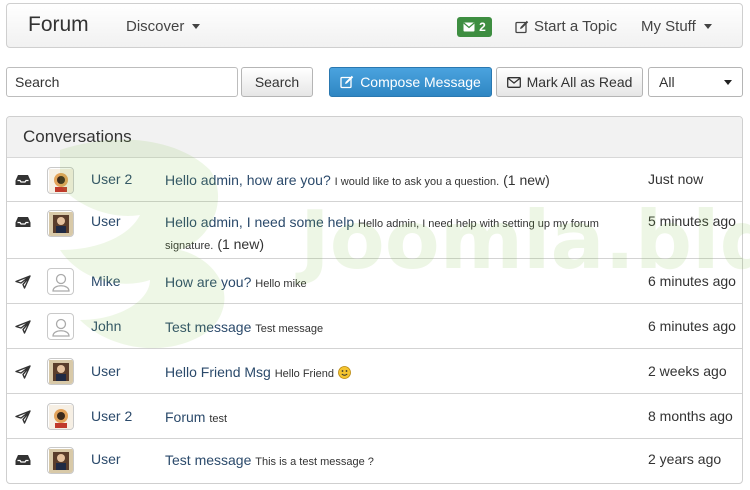 This screenshot has height=490, width=750. I want to click on subject-text: Hello Friend Msg, so click(220, 372).